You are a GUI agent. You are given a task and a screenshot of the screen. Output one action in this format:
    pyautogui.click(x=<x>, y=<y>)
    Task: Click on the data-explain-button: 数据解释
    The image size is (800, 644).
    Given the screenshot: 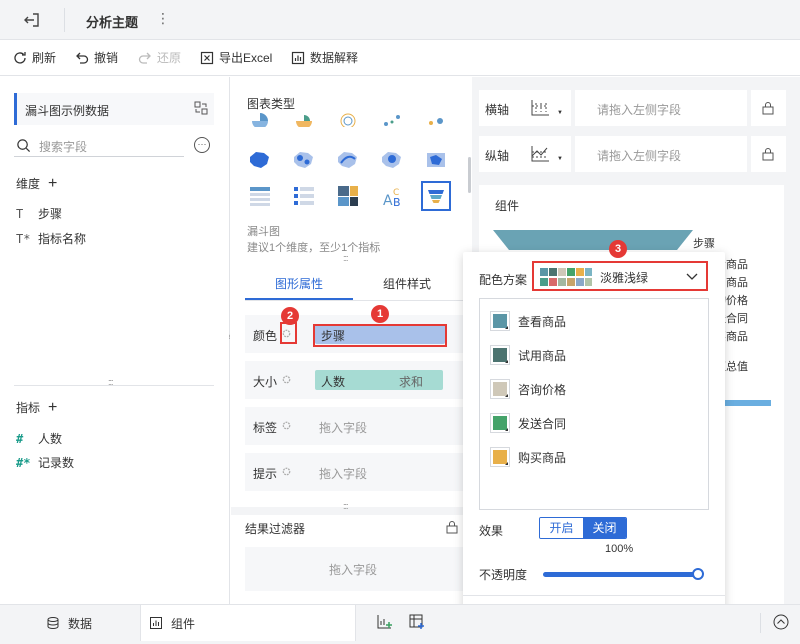 What is the action you would take?
    pyautogui.click(x=324, y=57)
    